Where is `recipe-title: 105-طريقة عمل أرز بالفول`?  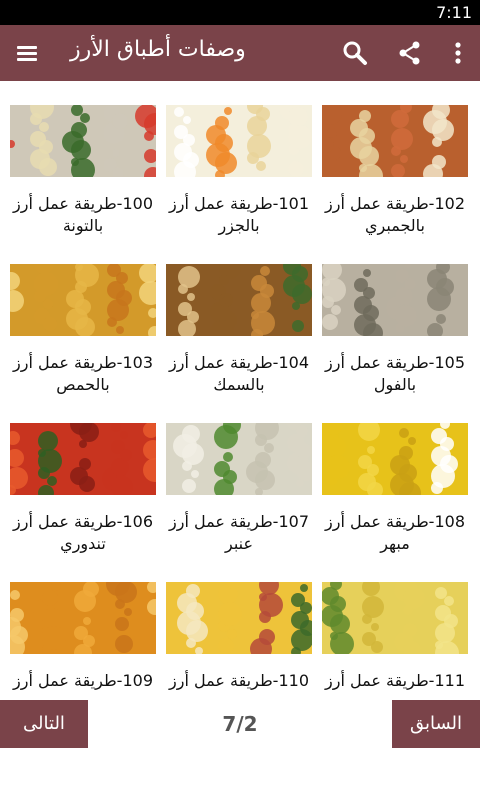
recipe-title: 105-طريقة عمل أرز بالفول is located at coordinates (395, 373).